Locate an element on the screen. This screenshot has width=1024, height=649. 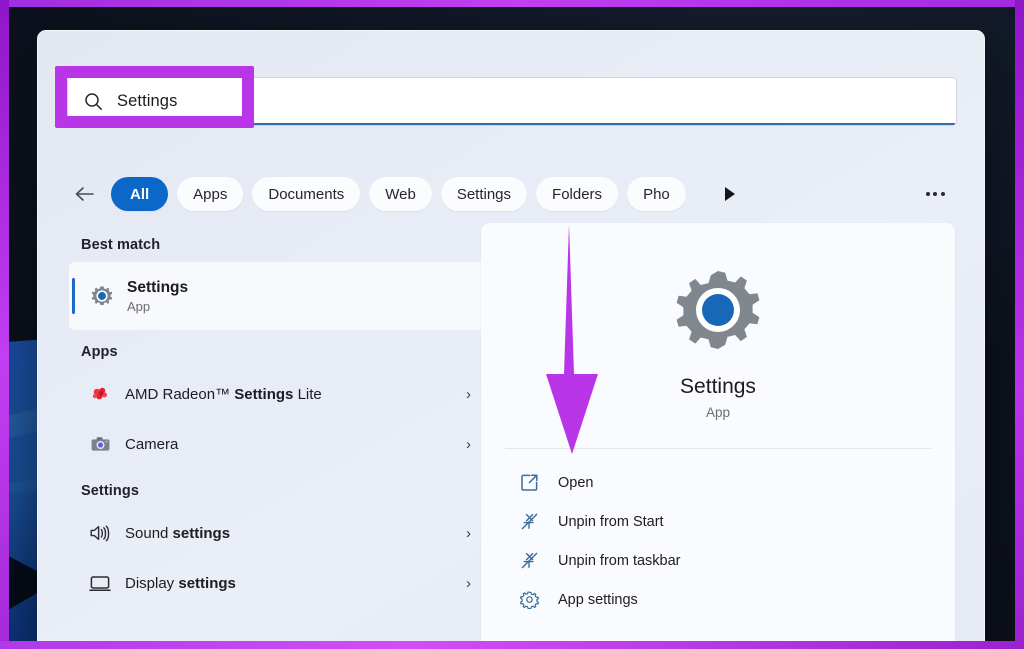
result-row-amd-radeon-settings-lite: AMD Radeon™ Settings Lite › is located at coordinates (277, 394).